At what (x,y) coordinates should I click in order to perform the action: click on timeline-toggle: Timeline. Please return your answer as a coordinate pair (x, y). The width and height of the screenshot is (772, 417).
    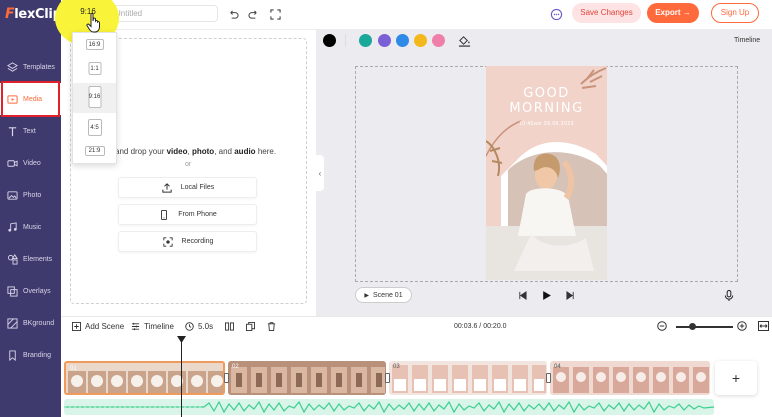
    Looking at the image, I should click on (747, 40).